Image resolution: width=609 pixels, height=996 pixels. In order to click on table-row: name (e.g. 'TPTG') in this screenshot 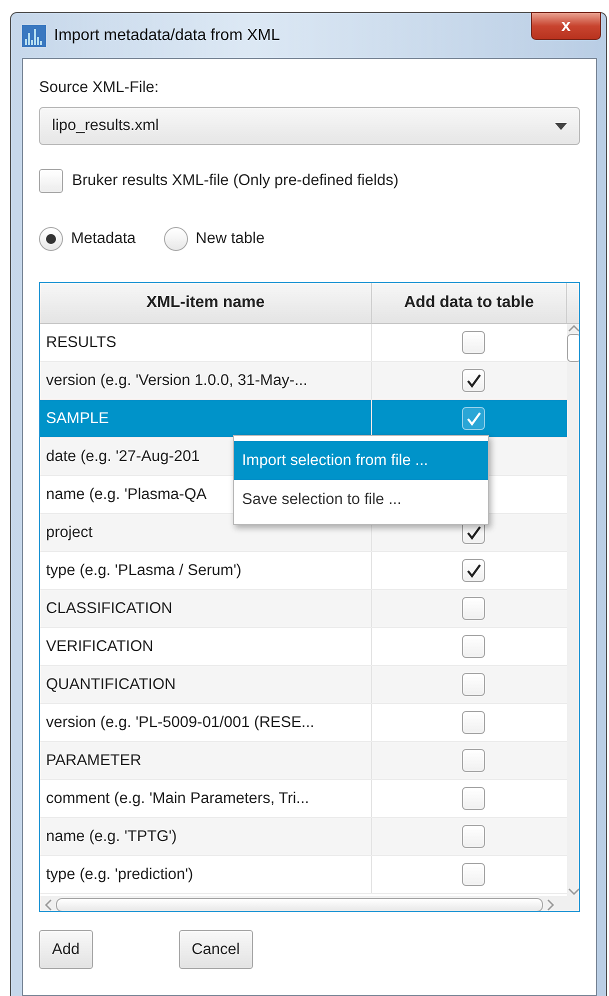, I will do `click(303, 837)`.